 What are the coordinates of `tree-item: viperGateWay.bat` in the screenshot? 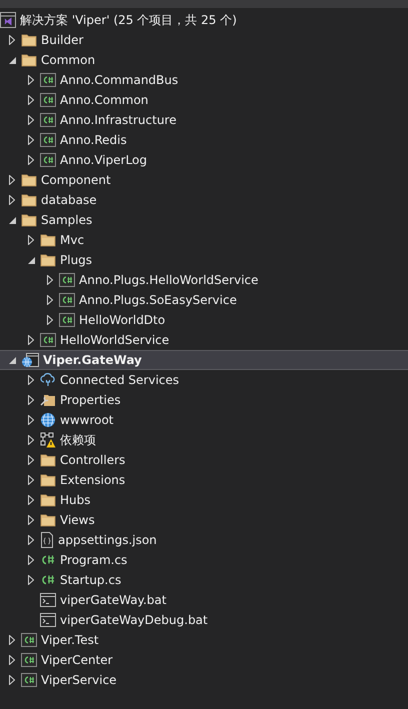 It's located at (204, 600).